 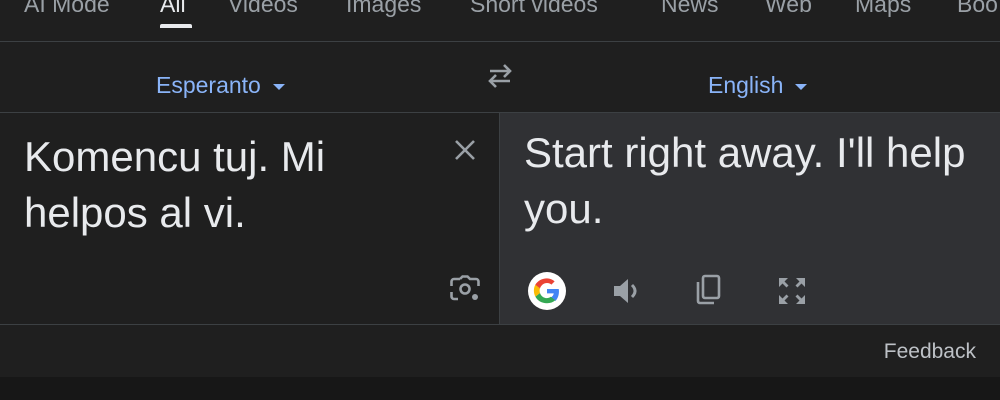 What do you see at coordinates (383, 9) in the screenshot?
I see `tab-images: Images` at bounding box center [383, 9].